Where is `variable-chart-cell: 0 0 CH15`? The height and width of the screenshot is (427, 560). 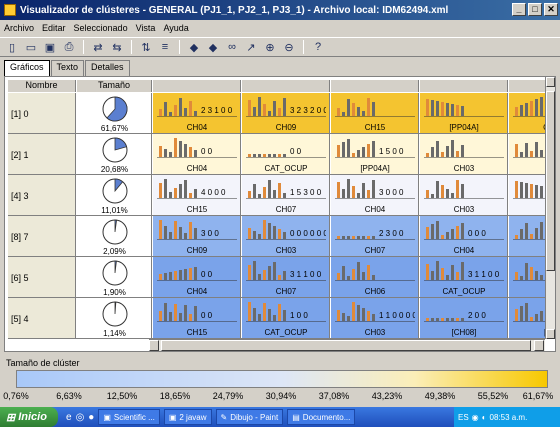
variable-chart-cell: 0 0 CH15 is located at coordinates (197, 318).